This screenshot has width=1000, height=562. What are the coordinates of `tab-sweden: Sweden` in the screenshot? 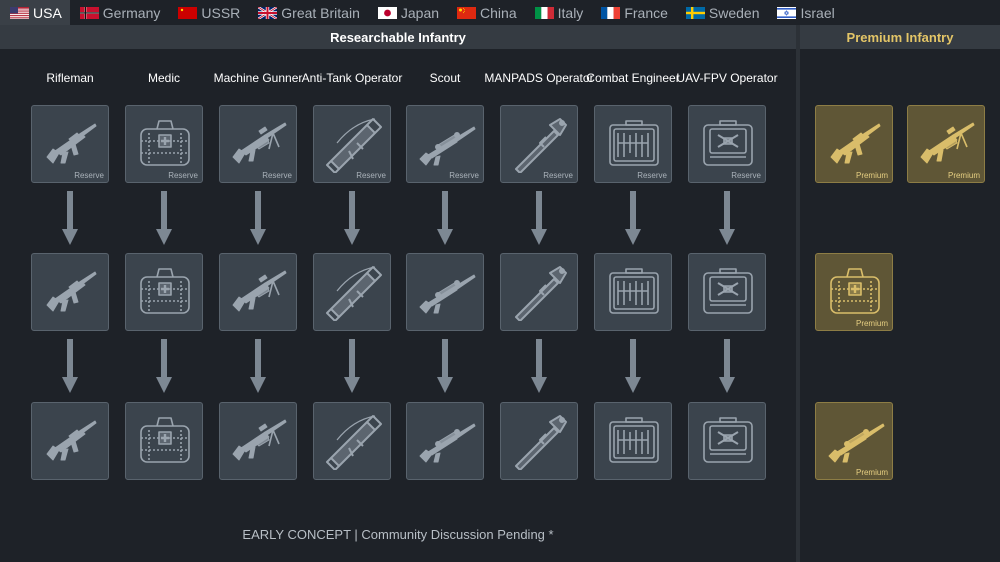 It's located at (722, 12).